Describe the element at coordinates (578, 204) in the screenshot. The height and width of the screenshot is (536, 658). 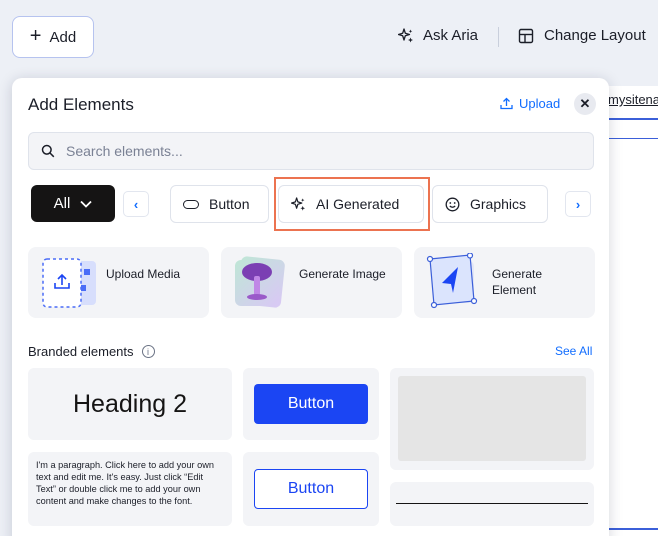
I see `chevron-right-icon: ›` at that location.